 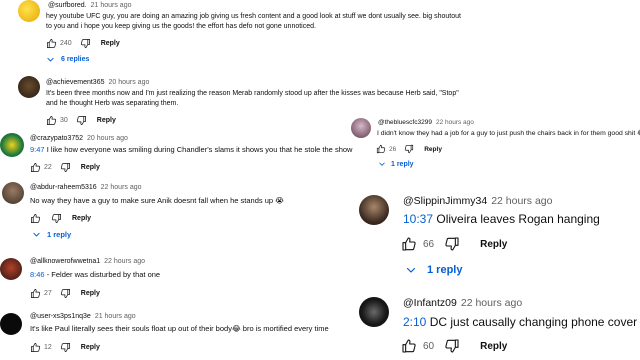 I want to click on comment-meta: @thebluescfc3299 22 hours ago, so click(x=426, y=122).